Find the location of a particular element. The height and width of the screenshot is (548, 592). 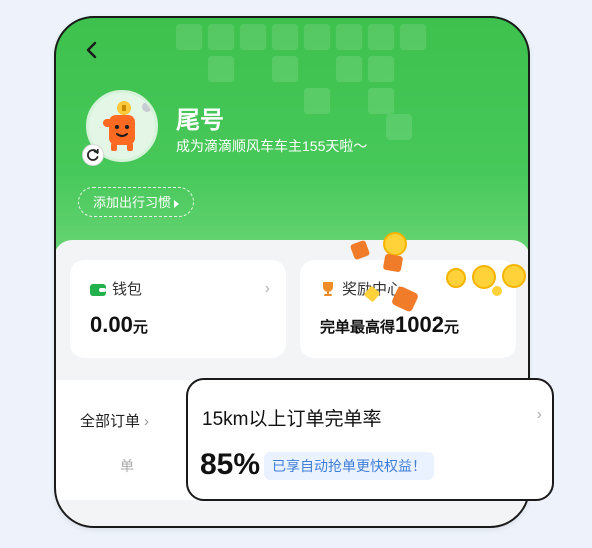

reward-prefix: 完单最高得 is located at coordinates (358, 327).